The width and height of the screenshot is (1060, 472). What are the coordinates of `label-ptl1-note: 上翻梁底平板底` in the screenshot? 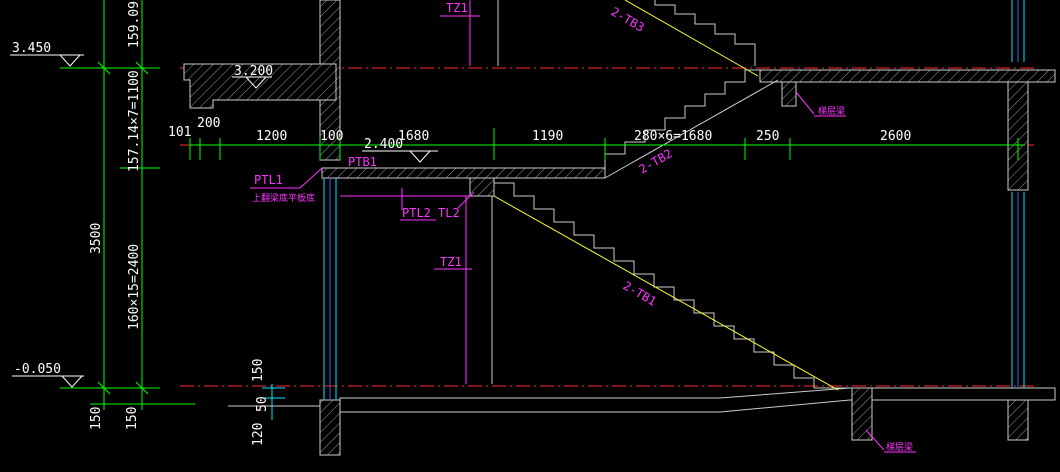 It's located at (283, 198).